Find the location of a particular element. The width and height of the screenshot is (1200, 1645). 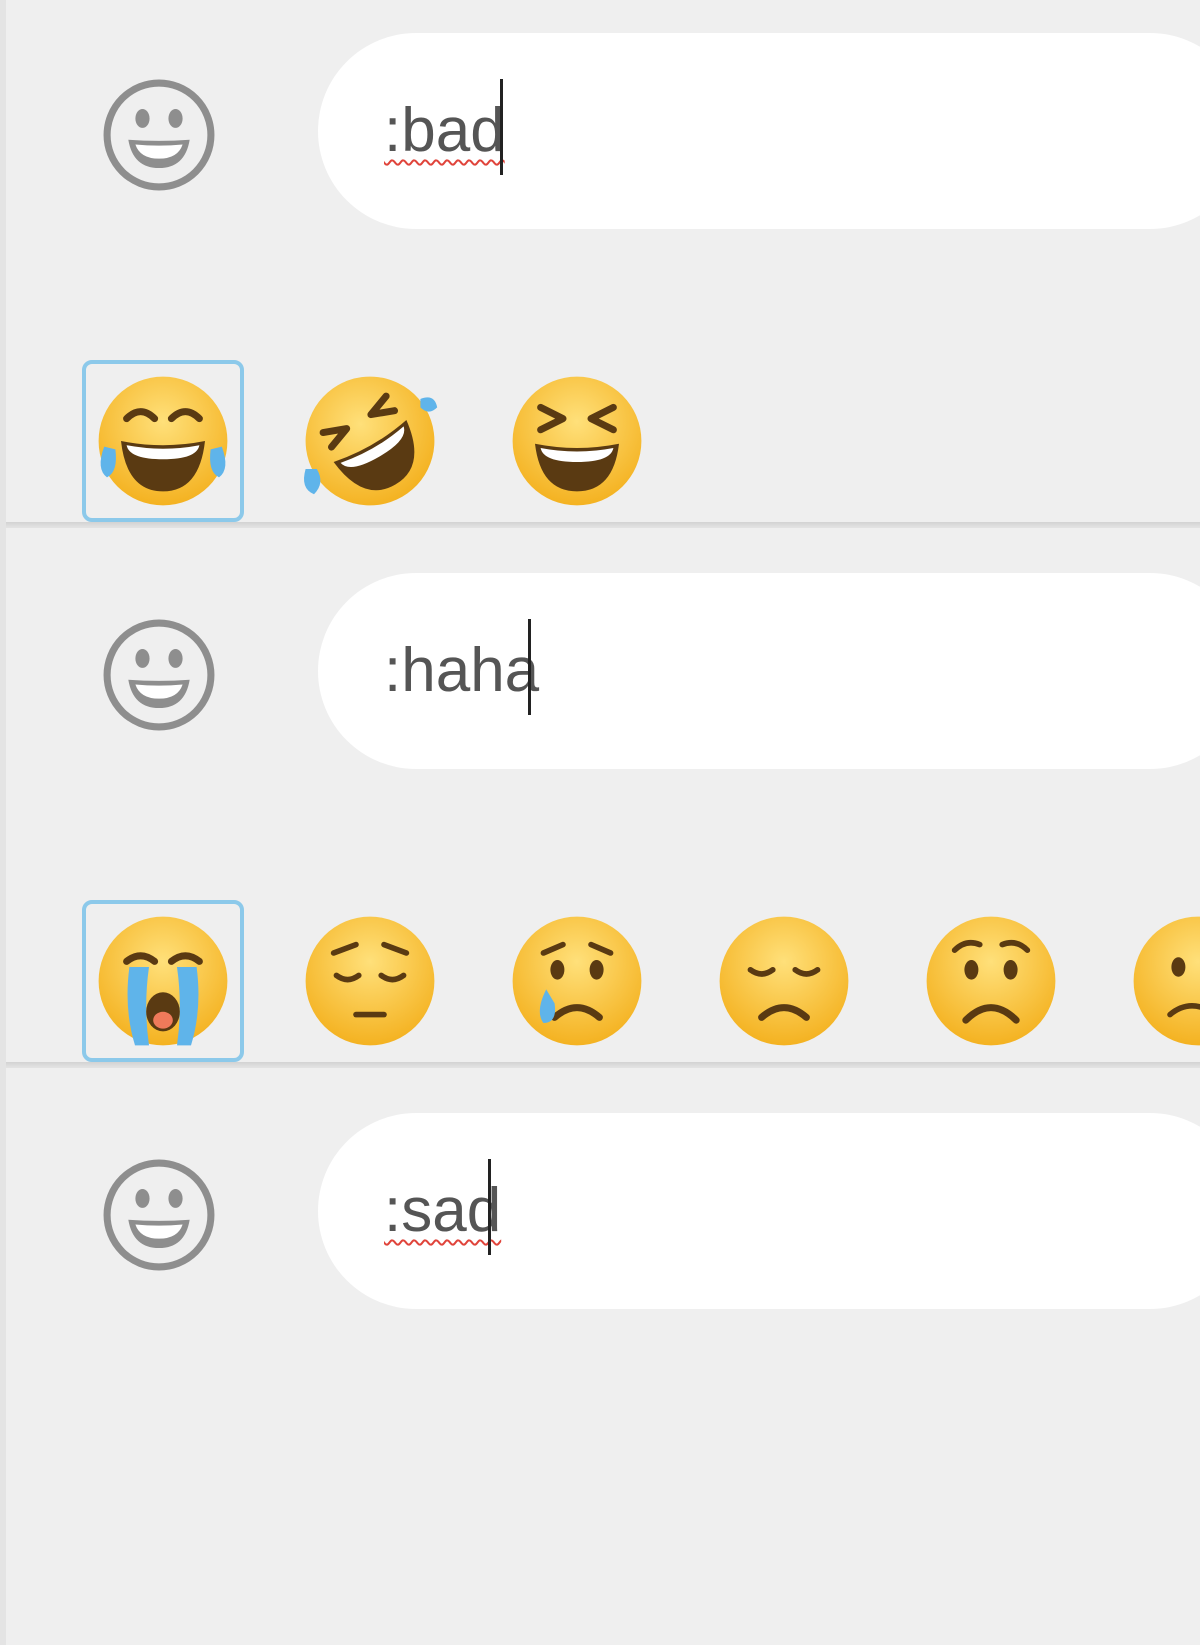

disappointed-face-icon is located at coordinates (784, 981).